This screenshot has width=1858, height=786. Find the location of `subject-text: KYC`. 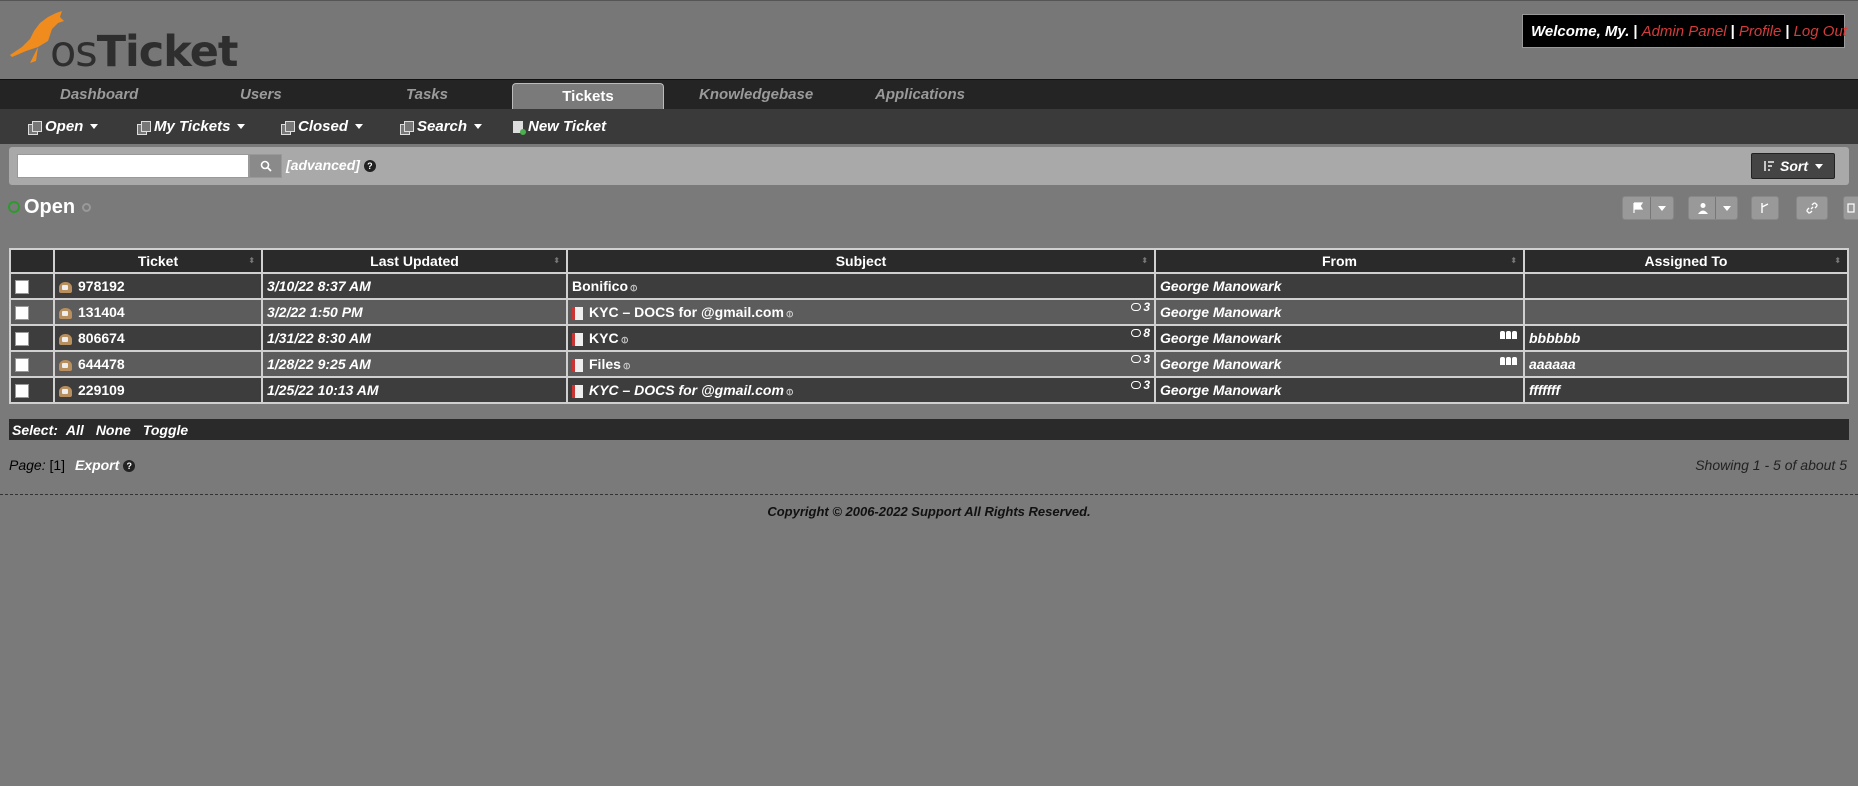

subject-text: KYC is located at coordinates (604, 338).